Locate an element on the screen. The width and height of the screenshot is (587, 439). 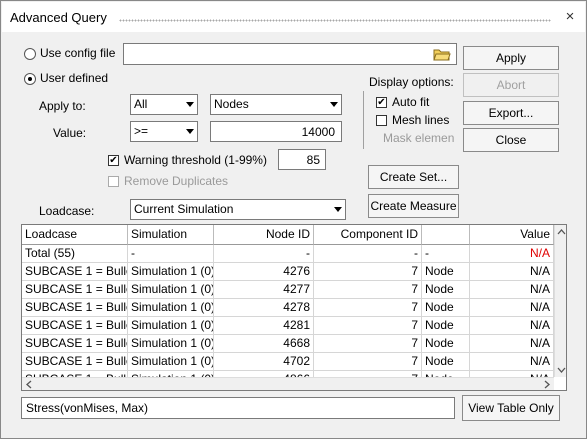
scroll-down-icon is located at coordinates (561, 370).